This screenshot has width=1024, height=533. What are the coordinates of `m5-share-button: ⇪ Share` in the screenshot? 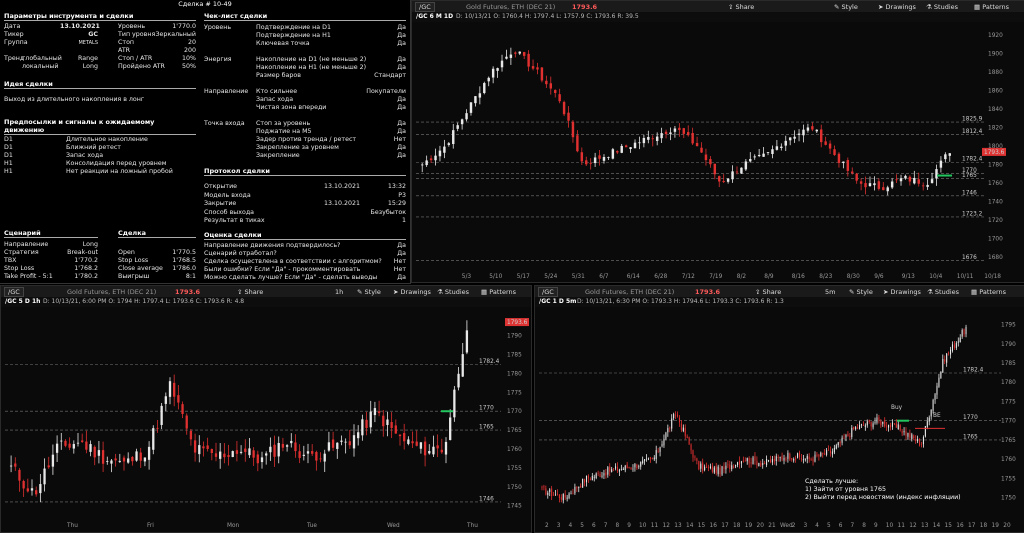 It's located at (768, 292).